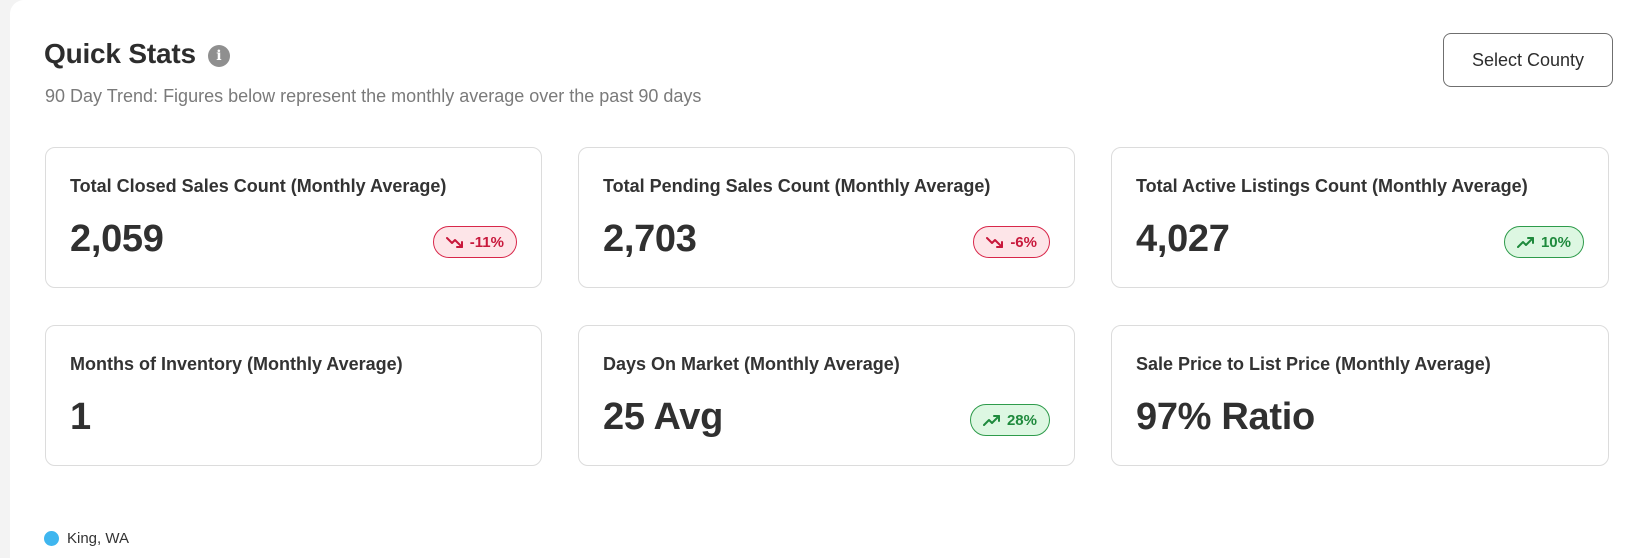 The image size is (1640, 558). I want to click on stat-card-value: 4,027, so click(1183, 239).